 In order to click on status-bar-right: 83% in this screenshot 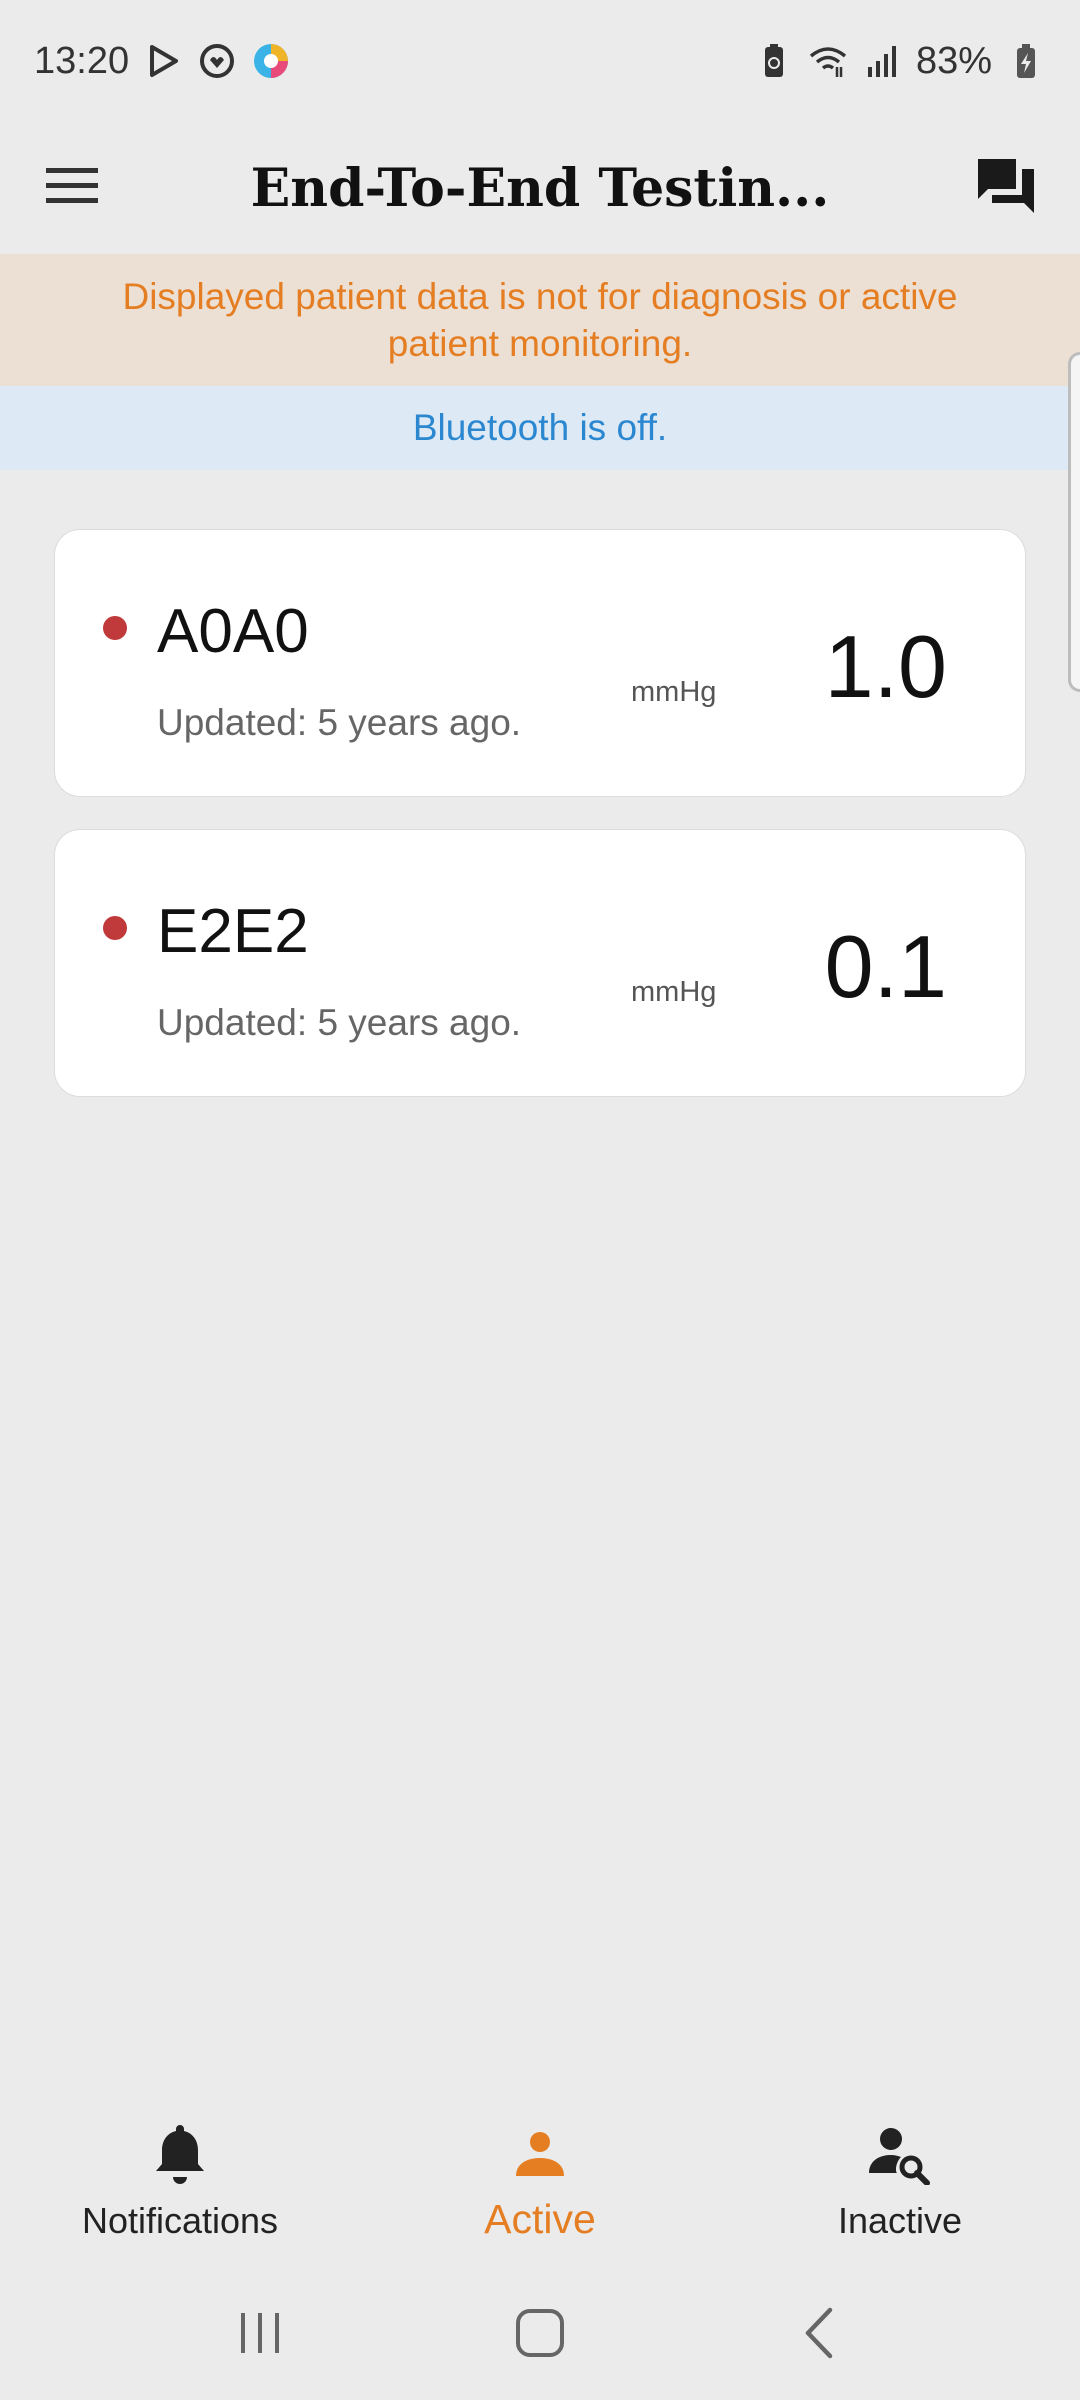, I will do `click(900, 61)`.